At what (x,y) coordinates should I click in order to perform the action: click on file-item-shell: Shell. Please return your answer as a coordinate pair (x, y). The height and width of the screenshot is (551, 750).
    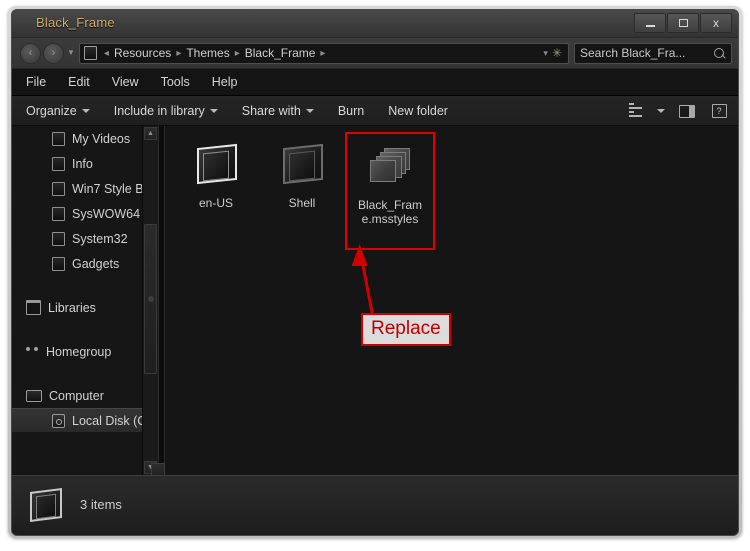
    Looking at the image, I should click on (302, 171).